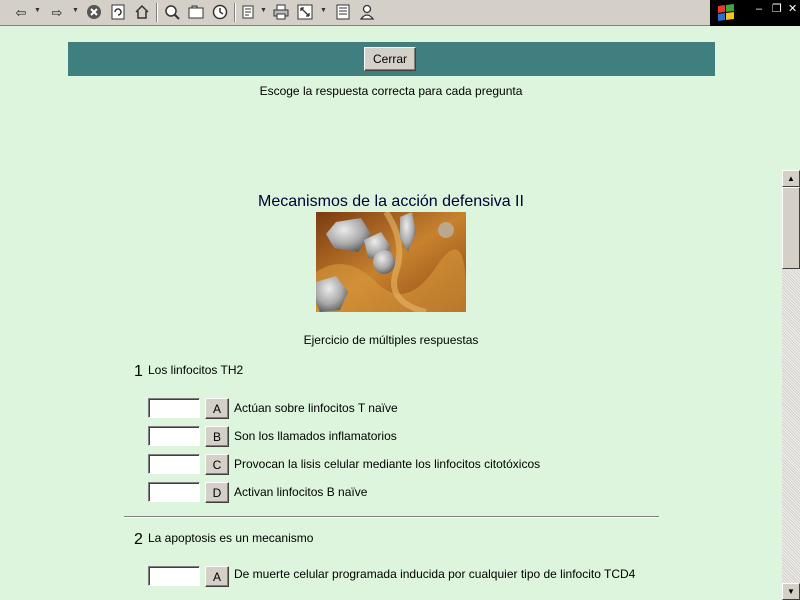 The height and width of the screenshot is (600, 800). I want to click on scrollbar-thumb, so click(791, 228).